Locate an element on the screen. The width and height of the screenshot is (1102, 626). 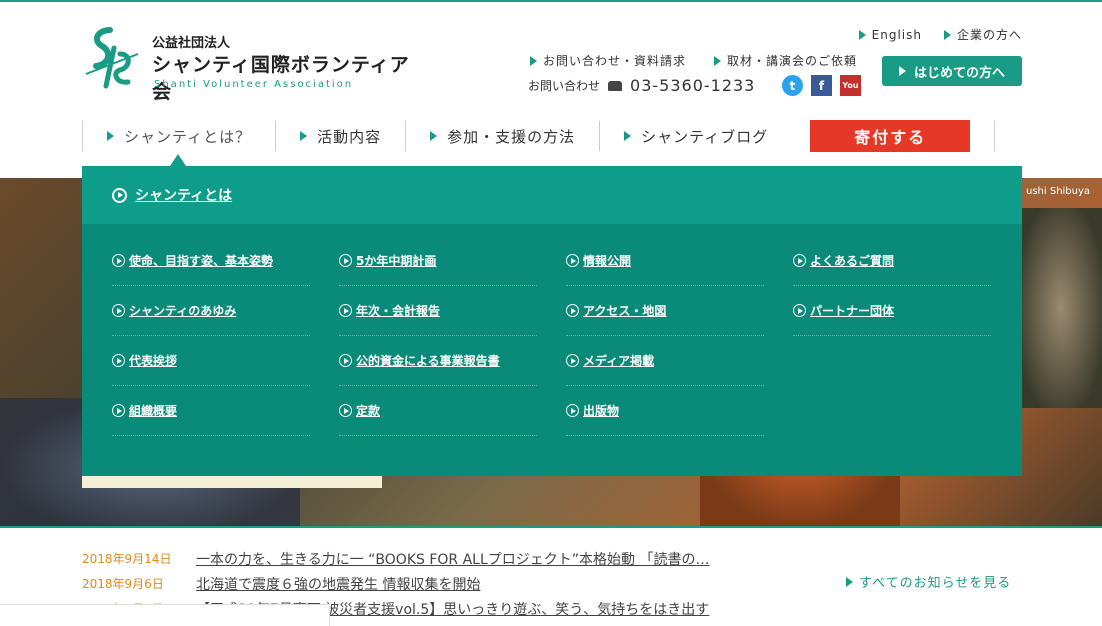
twitter-icon: t is located at coordinates (792, 85).